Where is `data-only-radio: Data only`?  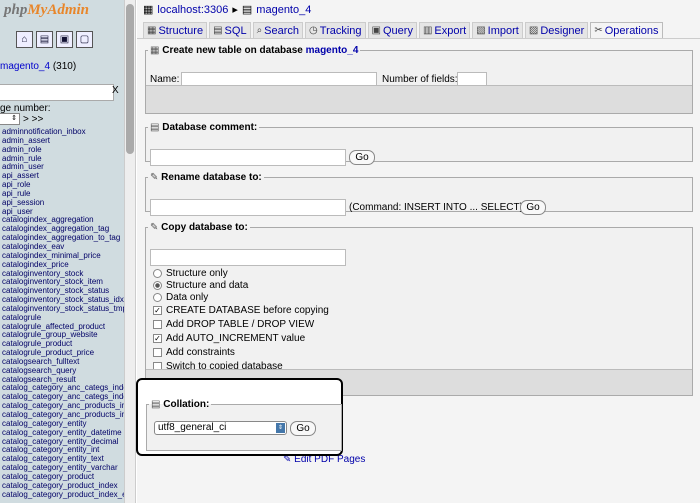
data-only-radio: Data only is located at coordinates (180, 297).